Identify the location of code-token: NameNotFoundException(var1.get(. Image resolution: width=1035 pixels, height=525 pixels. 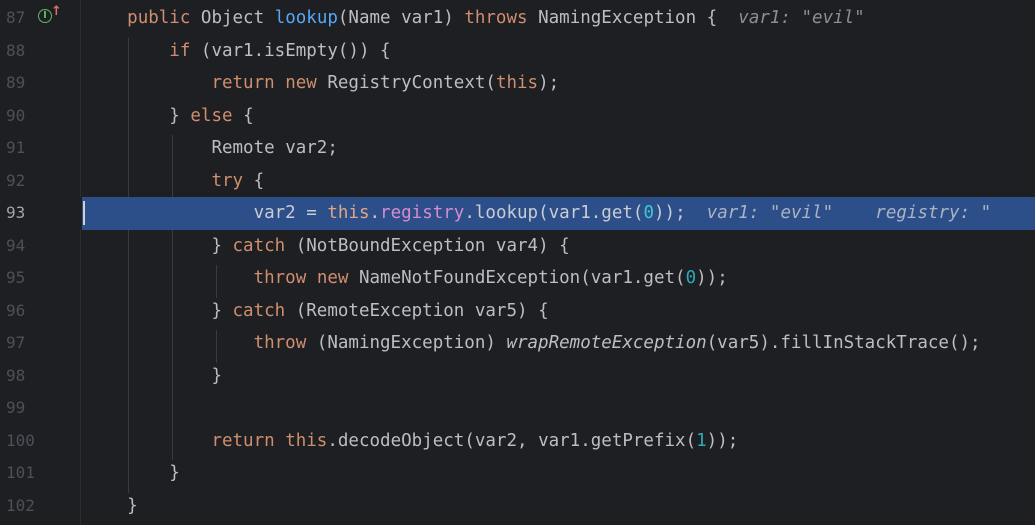
(517, 278).